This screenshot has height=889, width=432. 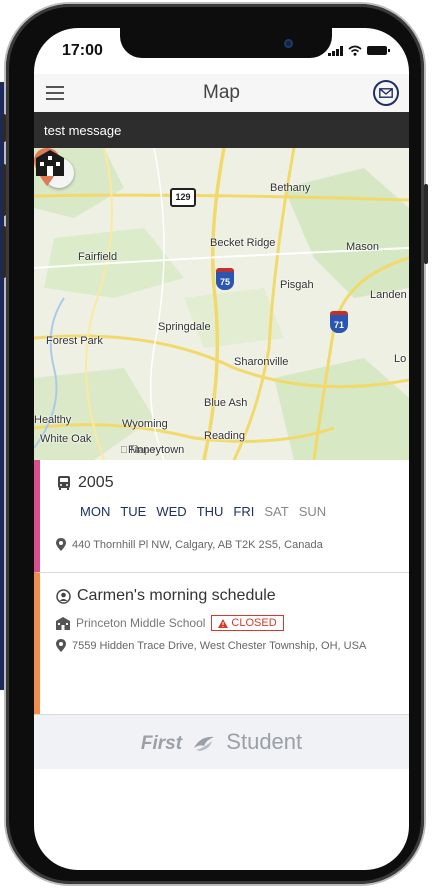 What do you see at coordinates (378, 50) in the screenshot?
I see `battery-icon` at bounding box center [378, 50].